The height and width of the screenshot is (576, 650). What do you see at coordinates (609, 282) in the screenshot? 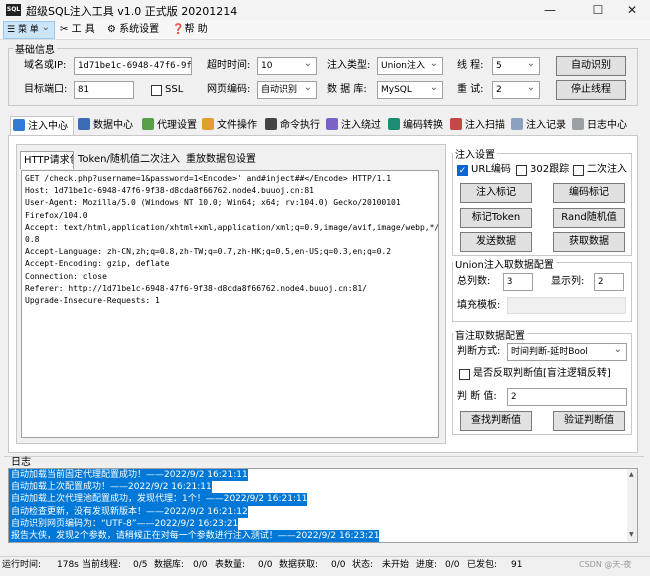
I see `show-col-input: 2` at bounding box center [609, 282].